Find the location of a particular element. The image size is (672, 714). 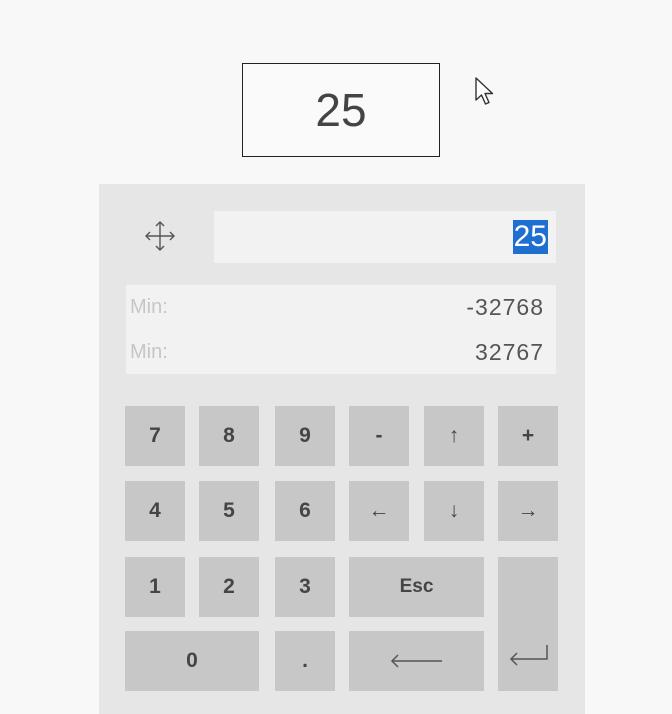

key-5: 5 is located at coordinates (229, 511).